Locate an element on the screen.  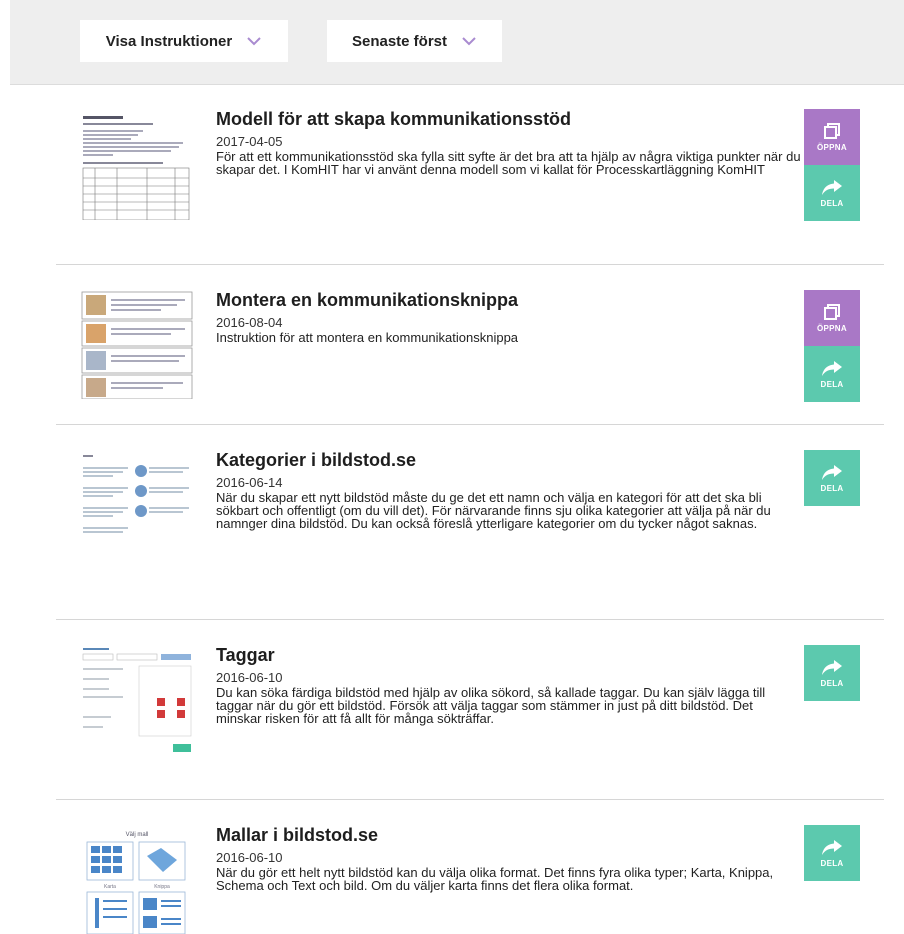
item-date: 2016-06-14 is located at coordinates (249, 482).